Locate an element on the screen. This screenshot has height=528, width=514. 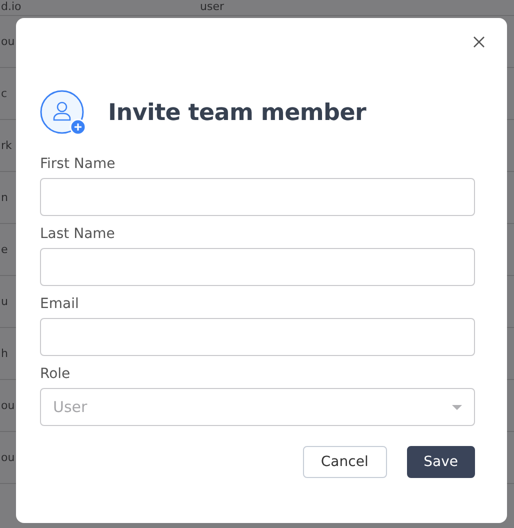
table-cell: c is located at coordinates (4, 93).